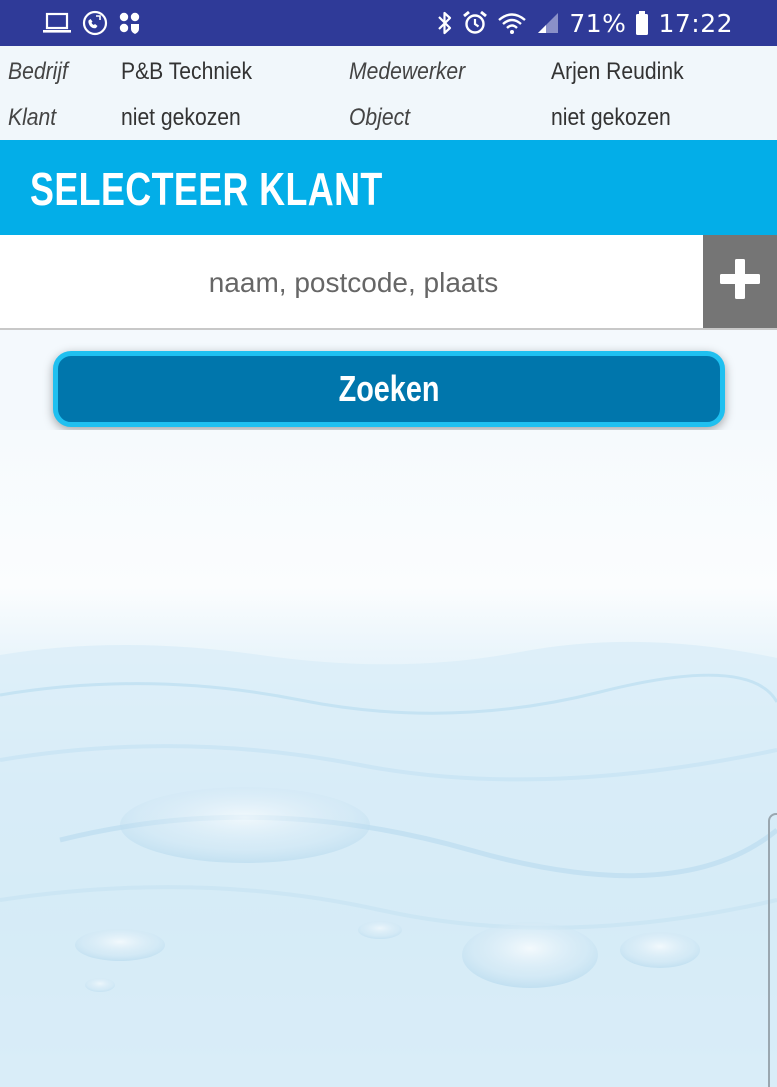 The image size is (777, 1087). I want to click on medewerker-label: Medewerker, so click(407, 71).